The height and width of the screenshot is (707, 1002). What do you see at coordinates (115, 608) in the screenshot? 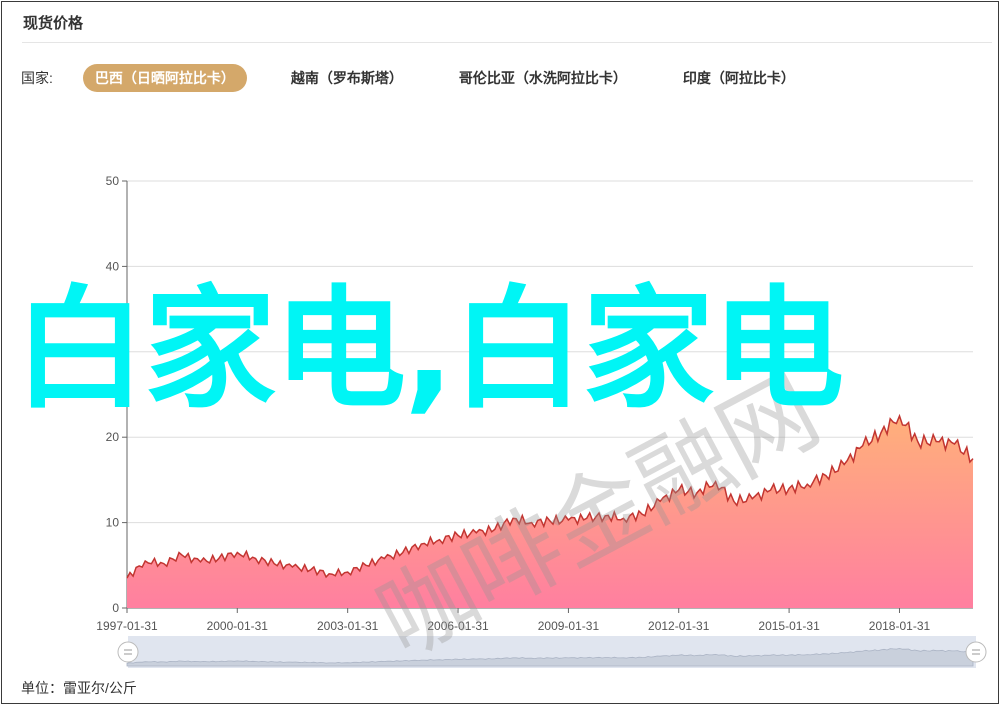
I see `y-tick-label: 0` at bounding box center [115, 608].